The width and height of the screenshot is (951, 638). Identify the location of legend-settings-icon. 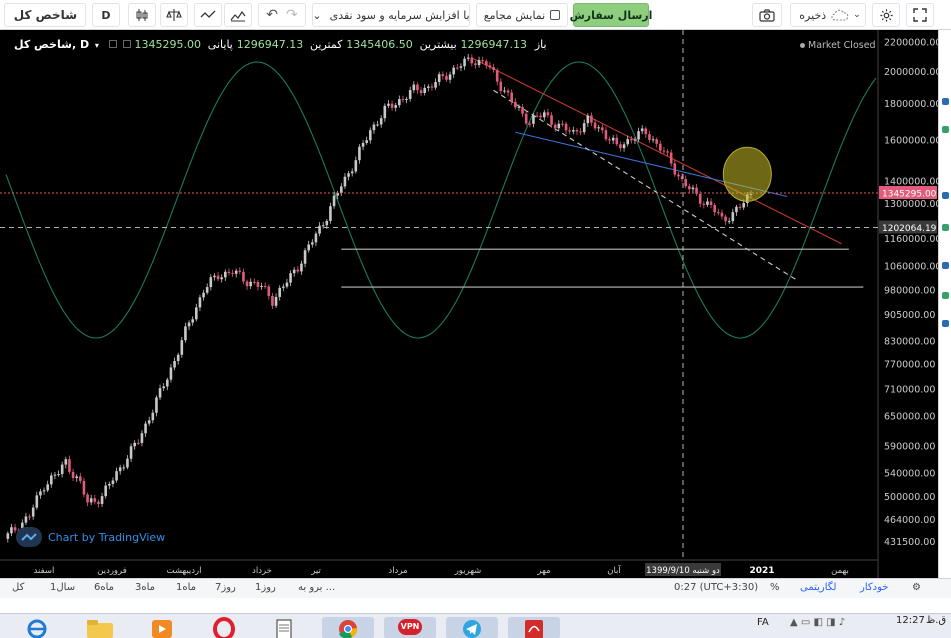
(126, 44).